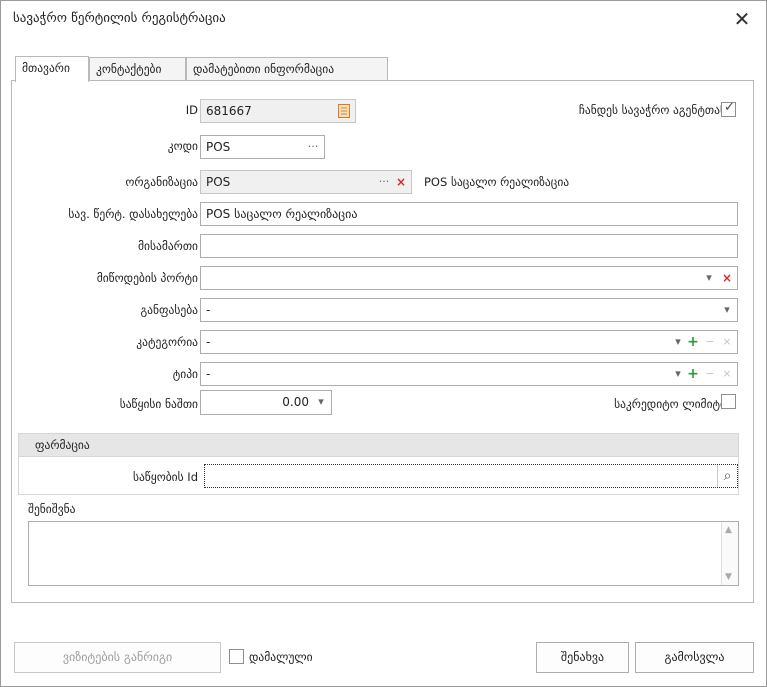 The height and width of the screenshot is (687, 767). I want to click on discount-value: -, so click(208, 310).